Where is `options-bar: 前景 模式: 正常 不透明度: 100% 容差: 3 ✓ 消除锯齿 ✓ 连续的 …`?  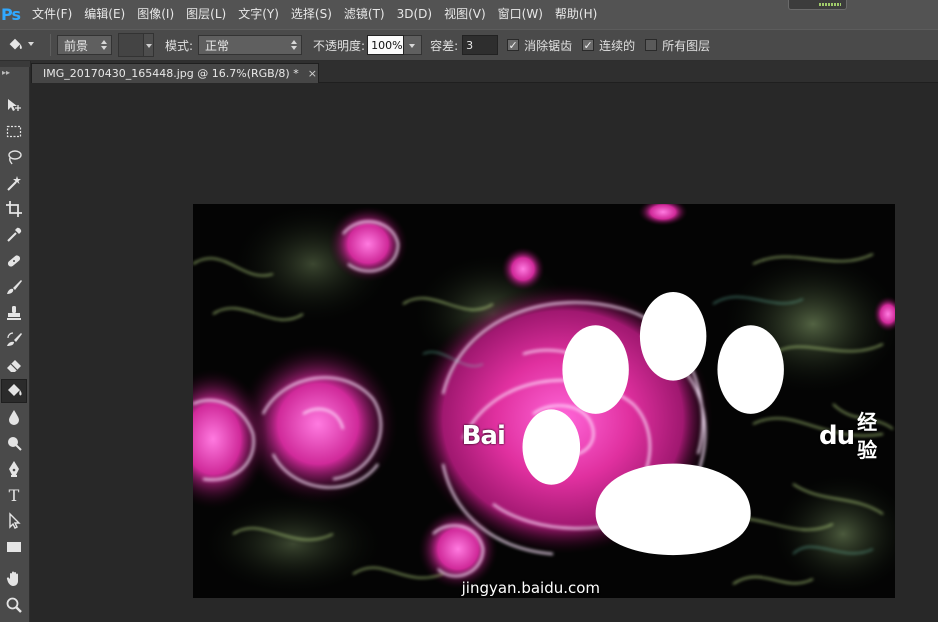 options-bar: 前景 模式: 正常 不透明度: 100% 容差: 3 ✓ 消除锯齿 ✓ 连续的 … is located at coordinates (469, 45).